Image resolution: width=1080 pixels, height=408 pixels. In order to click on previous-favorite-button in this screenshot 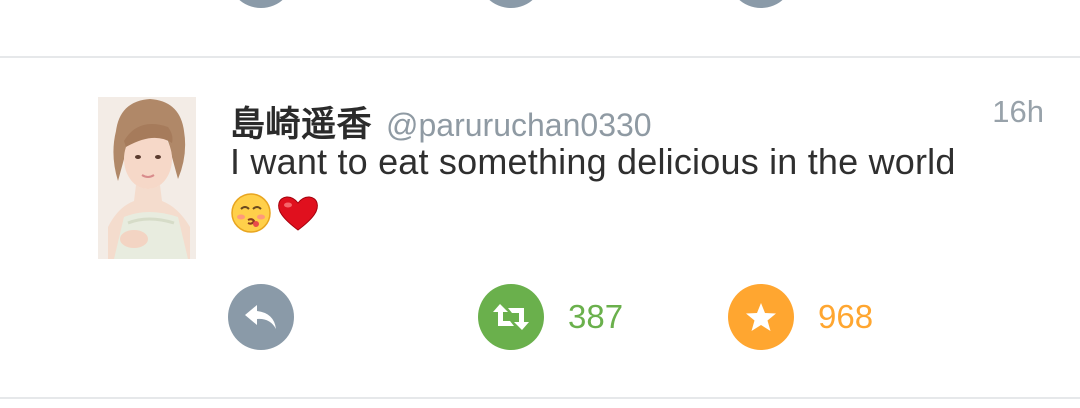, I will do `click(761, 4)`.